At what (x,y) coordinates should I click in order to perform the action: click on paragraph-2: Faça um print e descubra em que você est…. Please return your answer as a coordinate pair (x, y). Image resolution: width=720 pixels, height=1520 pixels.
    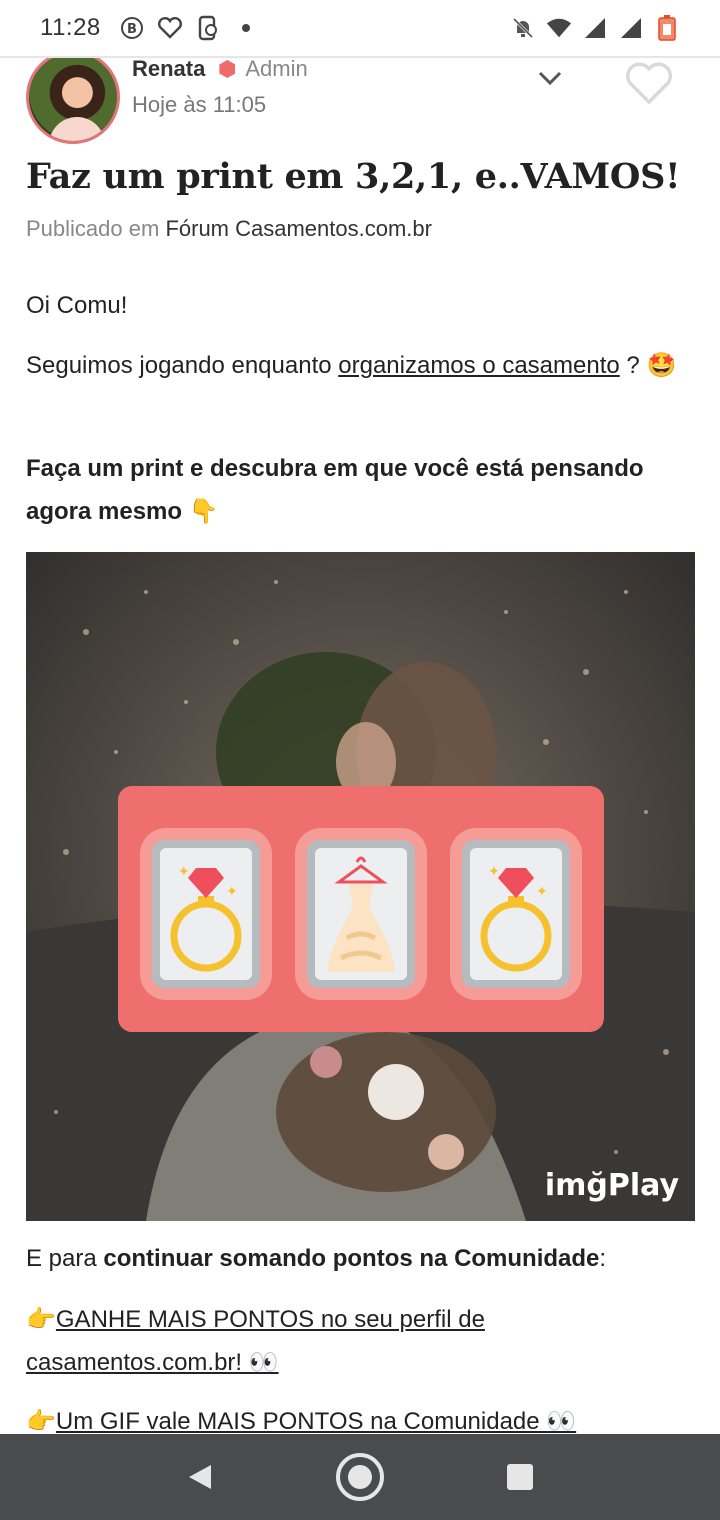
    Looking at the image, I should click on (359, 490).